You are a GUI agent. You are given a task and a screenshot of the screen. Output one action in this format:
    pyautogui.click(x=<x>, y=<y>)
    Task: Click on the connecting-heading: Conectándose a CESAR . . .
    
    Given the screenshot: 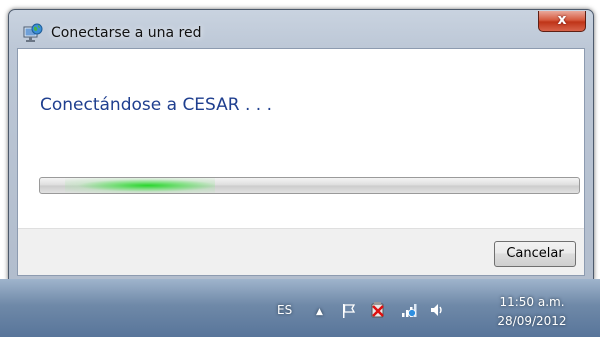 What is the action you would take?
    pyautogui.click(x=156, y=105)
    